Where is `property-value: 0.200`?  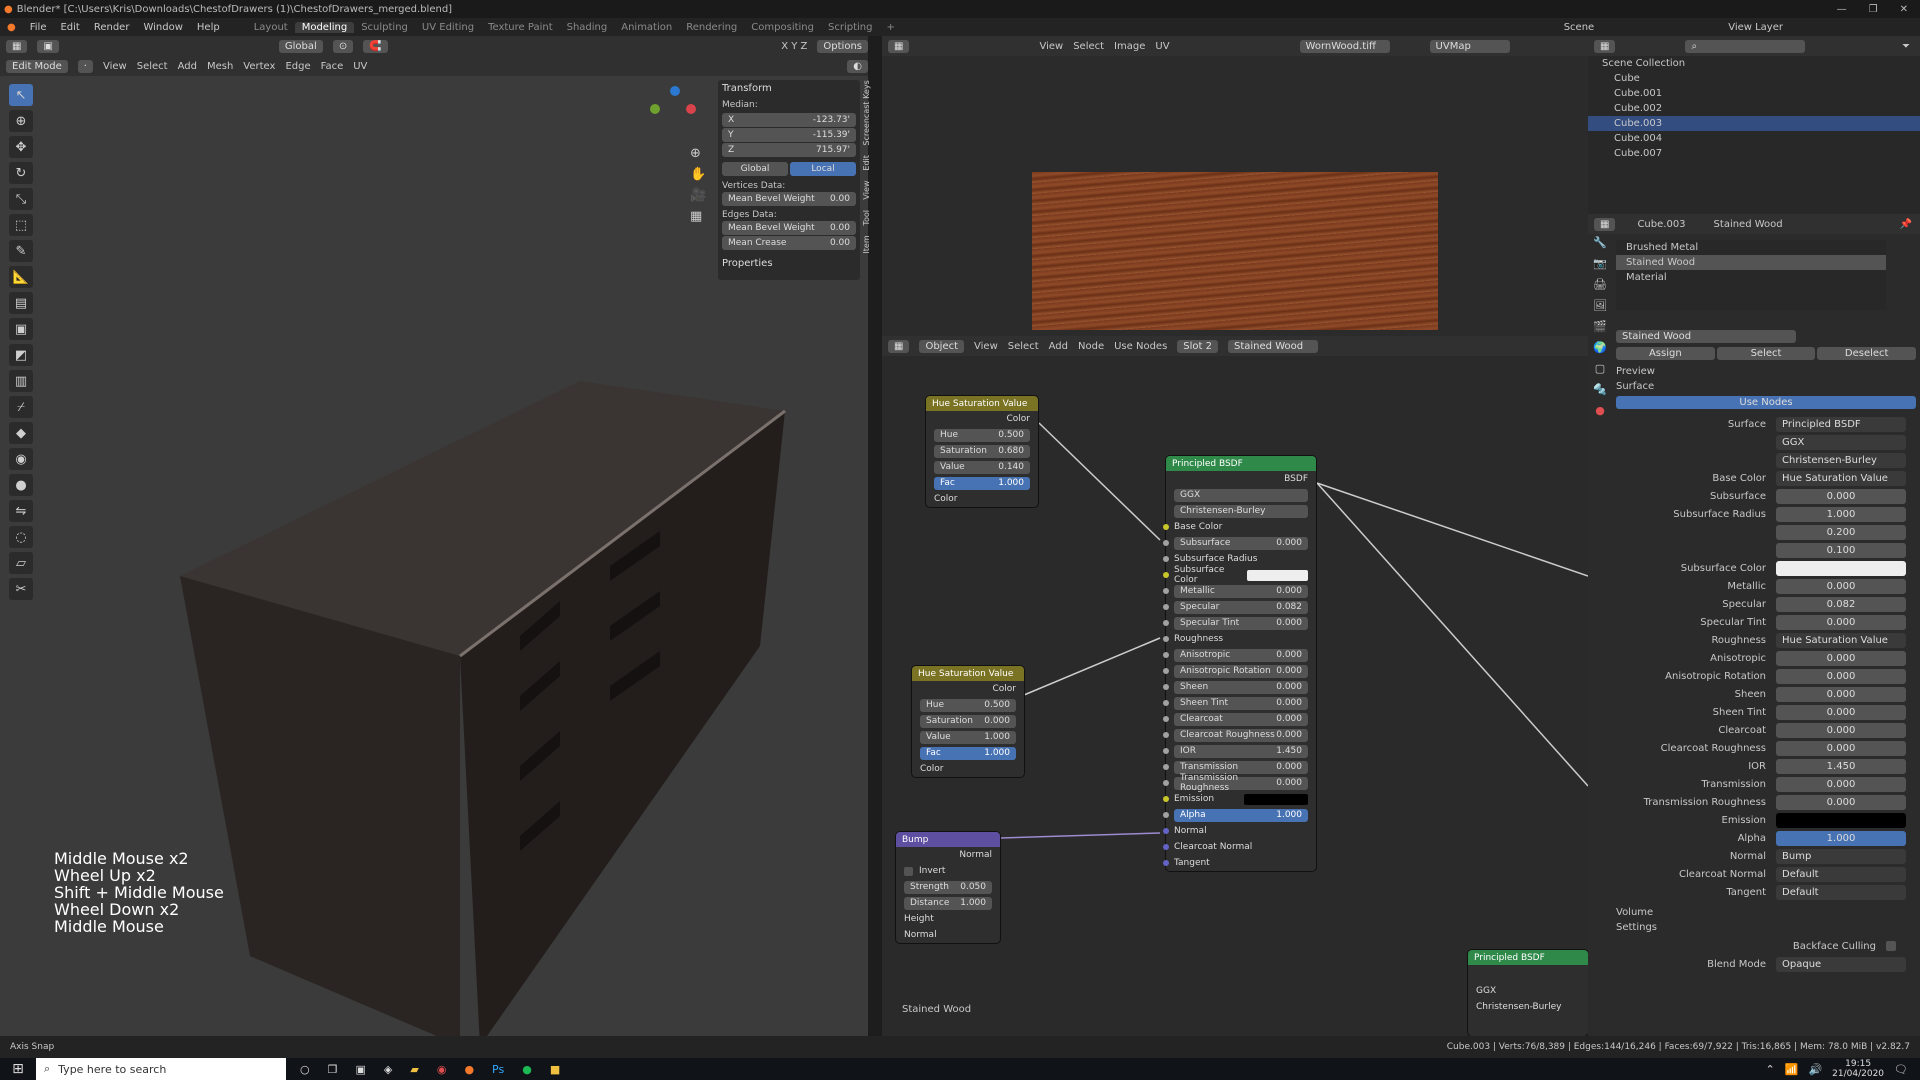
property-value: 0.200 is located at coordinates (1841, 532).